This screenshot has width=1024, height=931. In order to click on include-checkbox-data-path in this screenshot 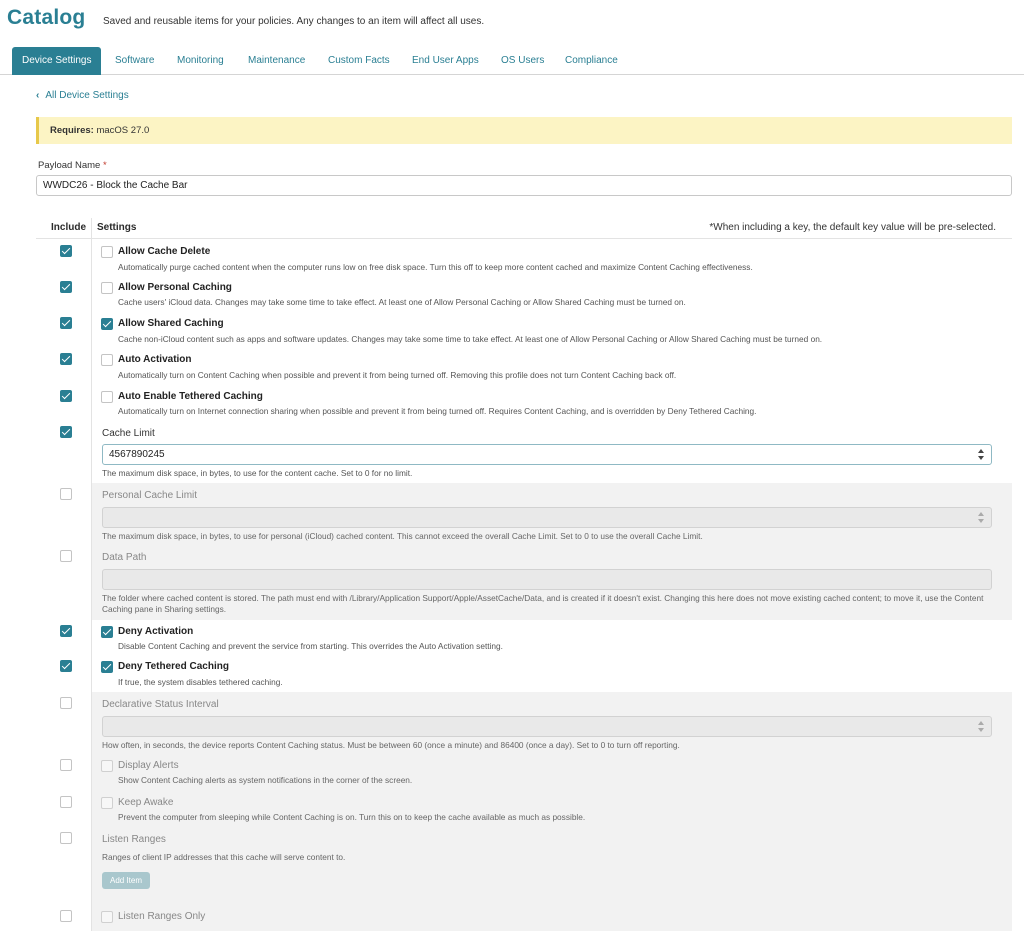, I will do `click(66, 556)`.